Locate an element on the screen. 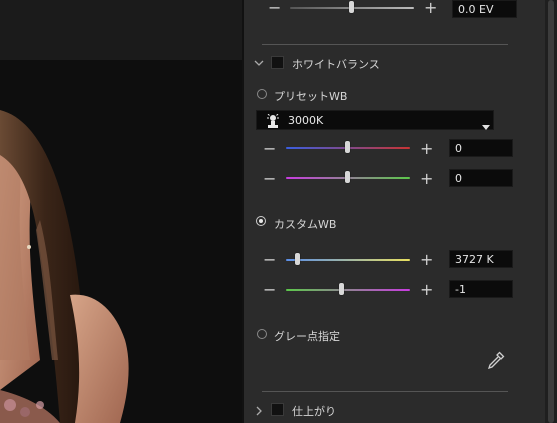 This screenshot has height=423, width=557. temperature-minus-button: − is located at coordinates (269, 260).